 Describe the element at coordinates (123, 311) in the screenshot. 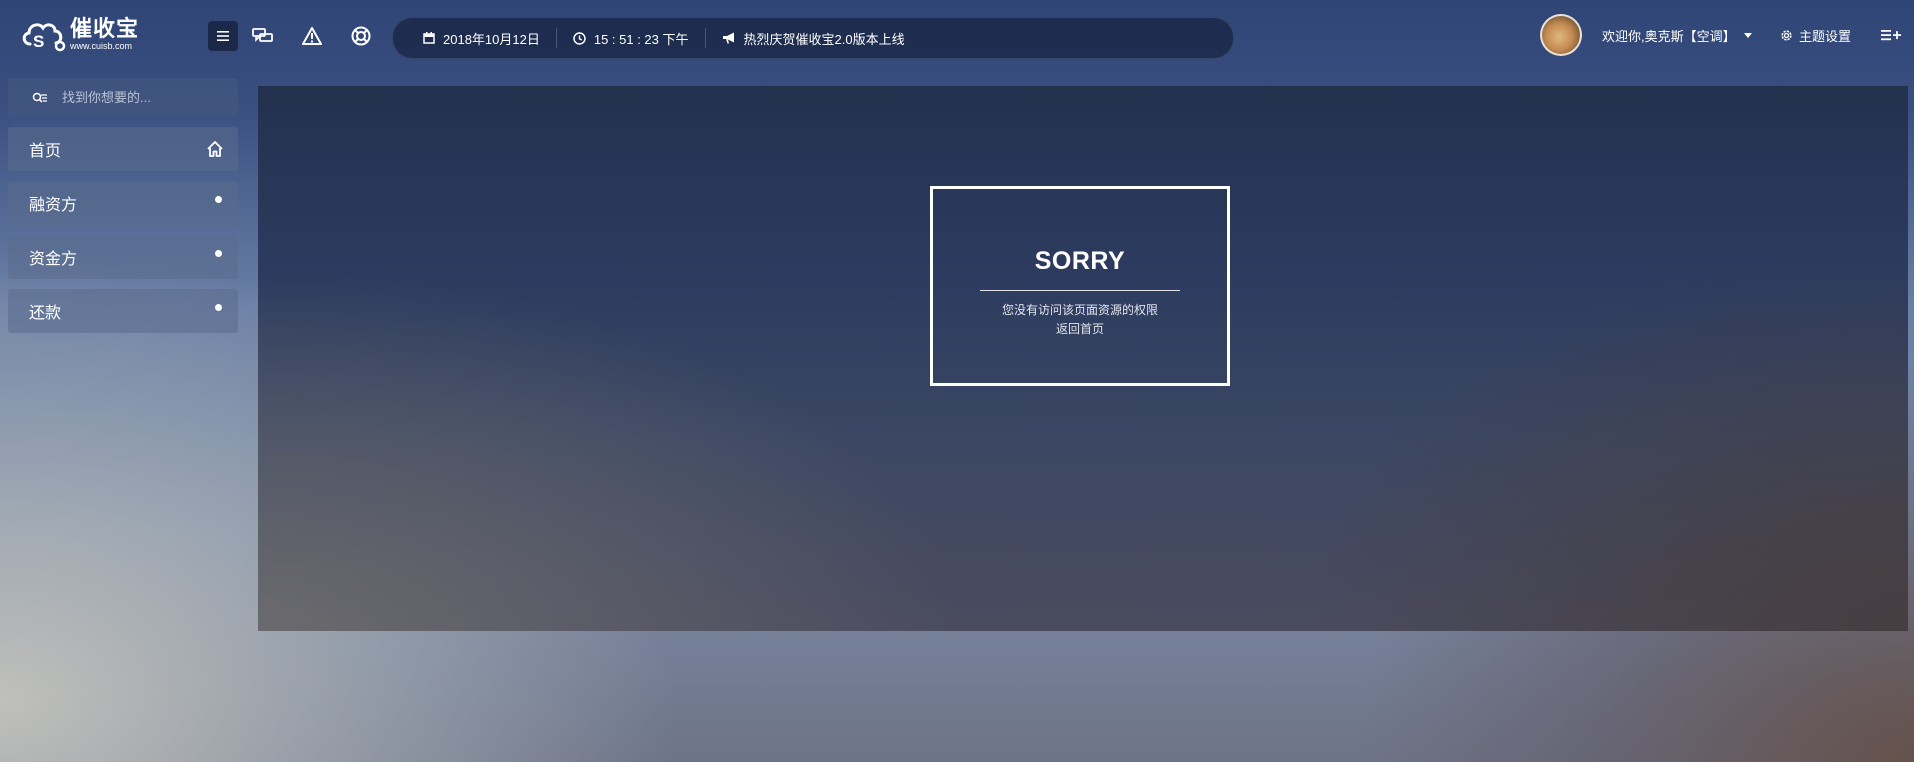

I see `sidebar-item-repayment: 还款` at that location.